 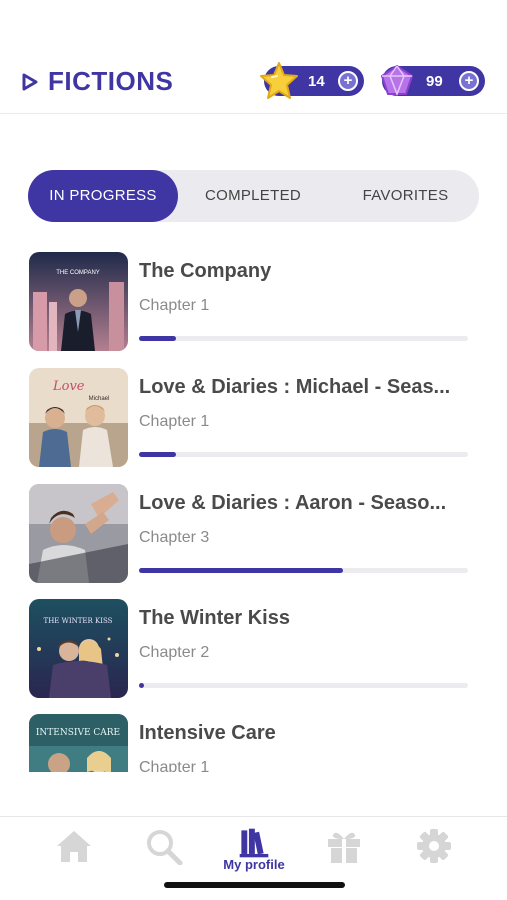 I want to click on nav-label-my-profile: My profile, so click(x=254, y=864).